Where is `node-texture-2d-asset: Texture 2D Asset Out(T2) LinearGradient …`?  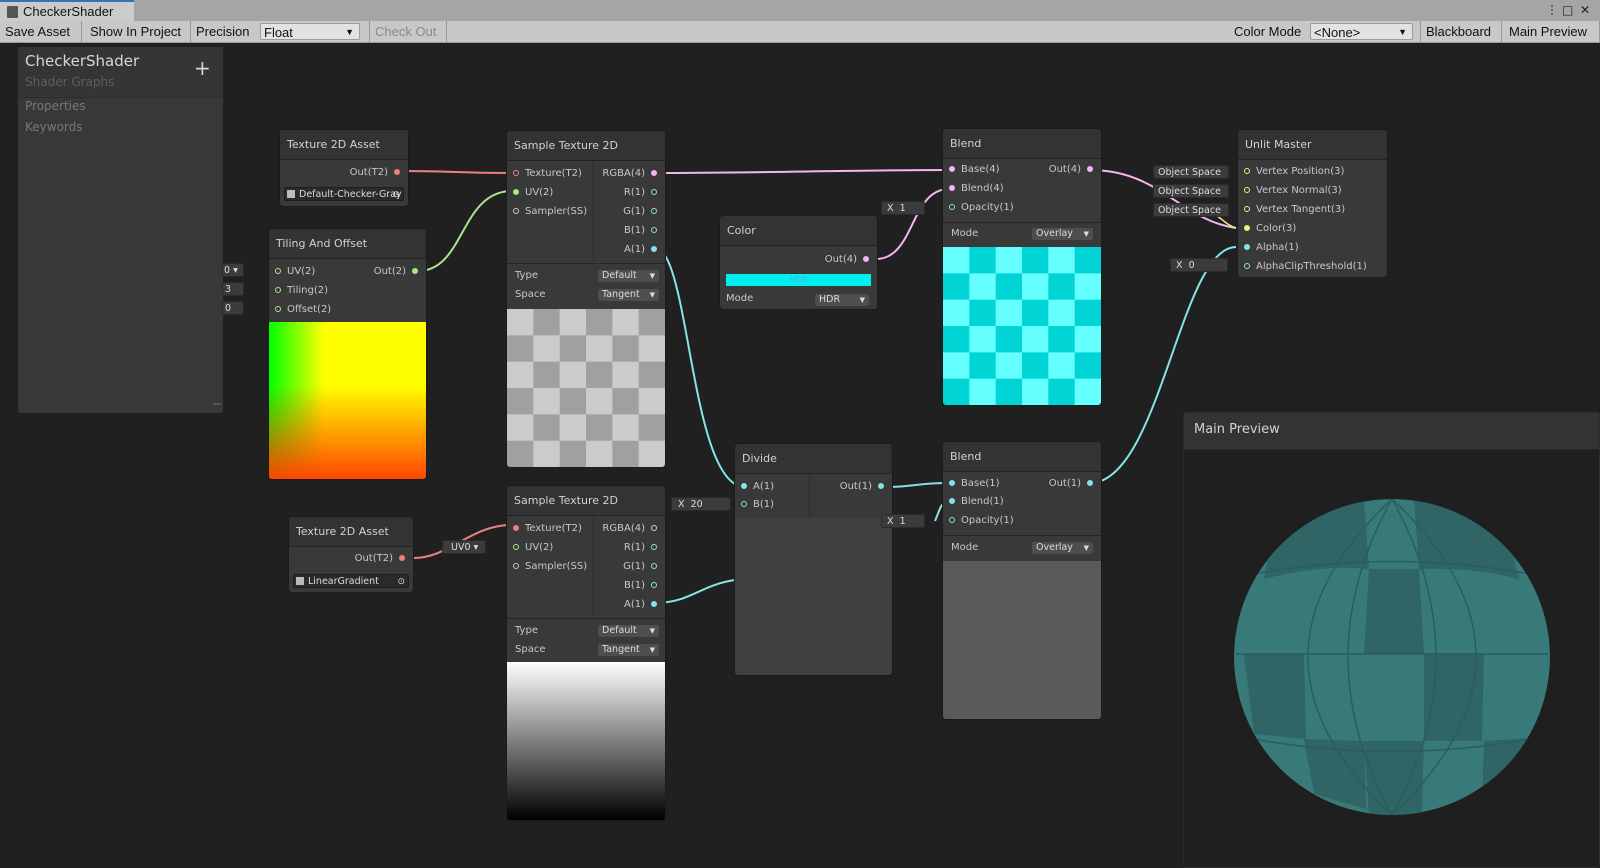
node-texture-2d-asset: Texture 2D Asset Out(T2) LinearGradient … is located at coordinates (351, 554).